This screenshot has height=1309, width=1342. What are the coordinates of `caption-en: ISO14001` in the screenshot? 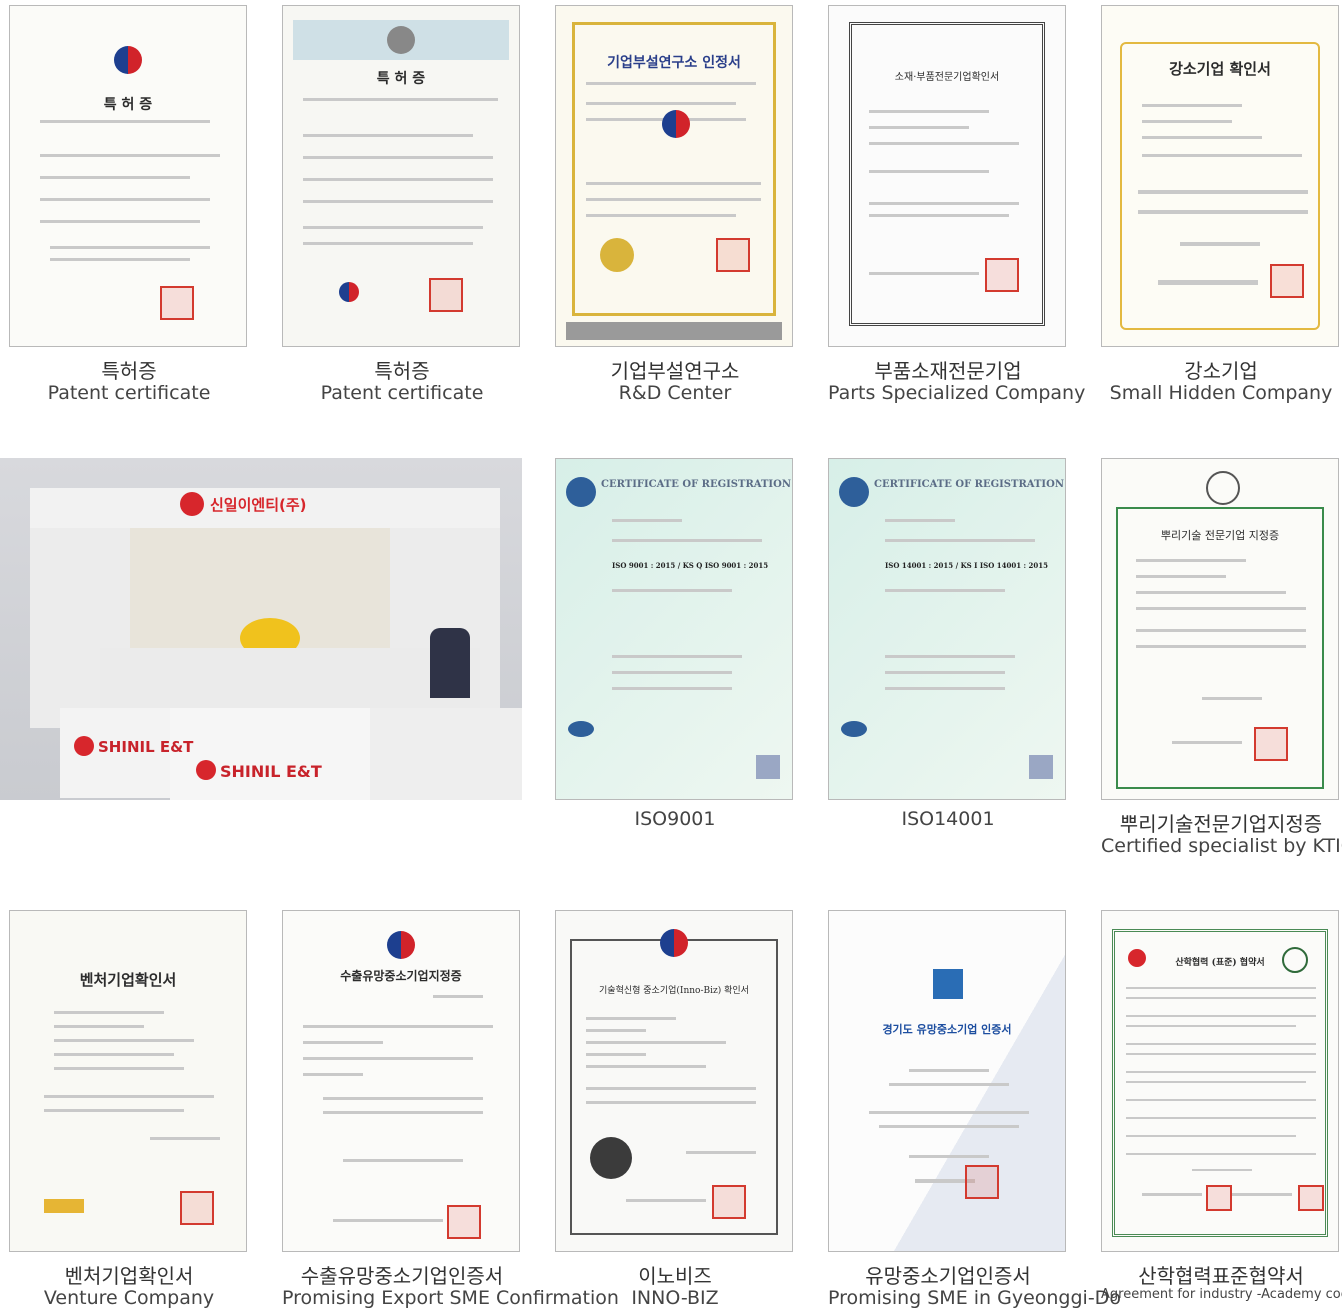 It's located at (948, 819).